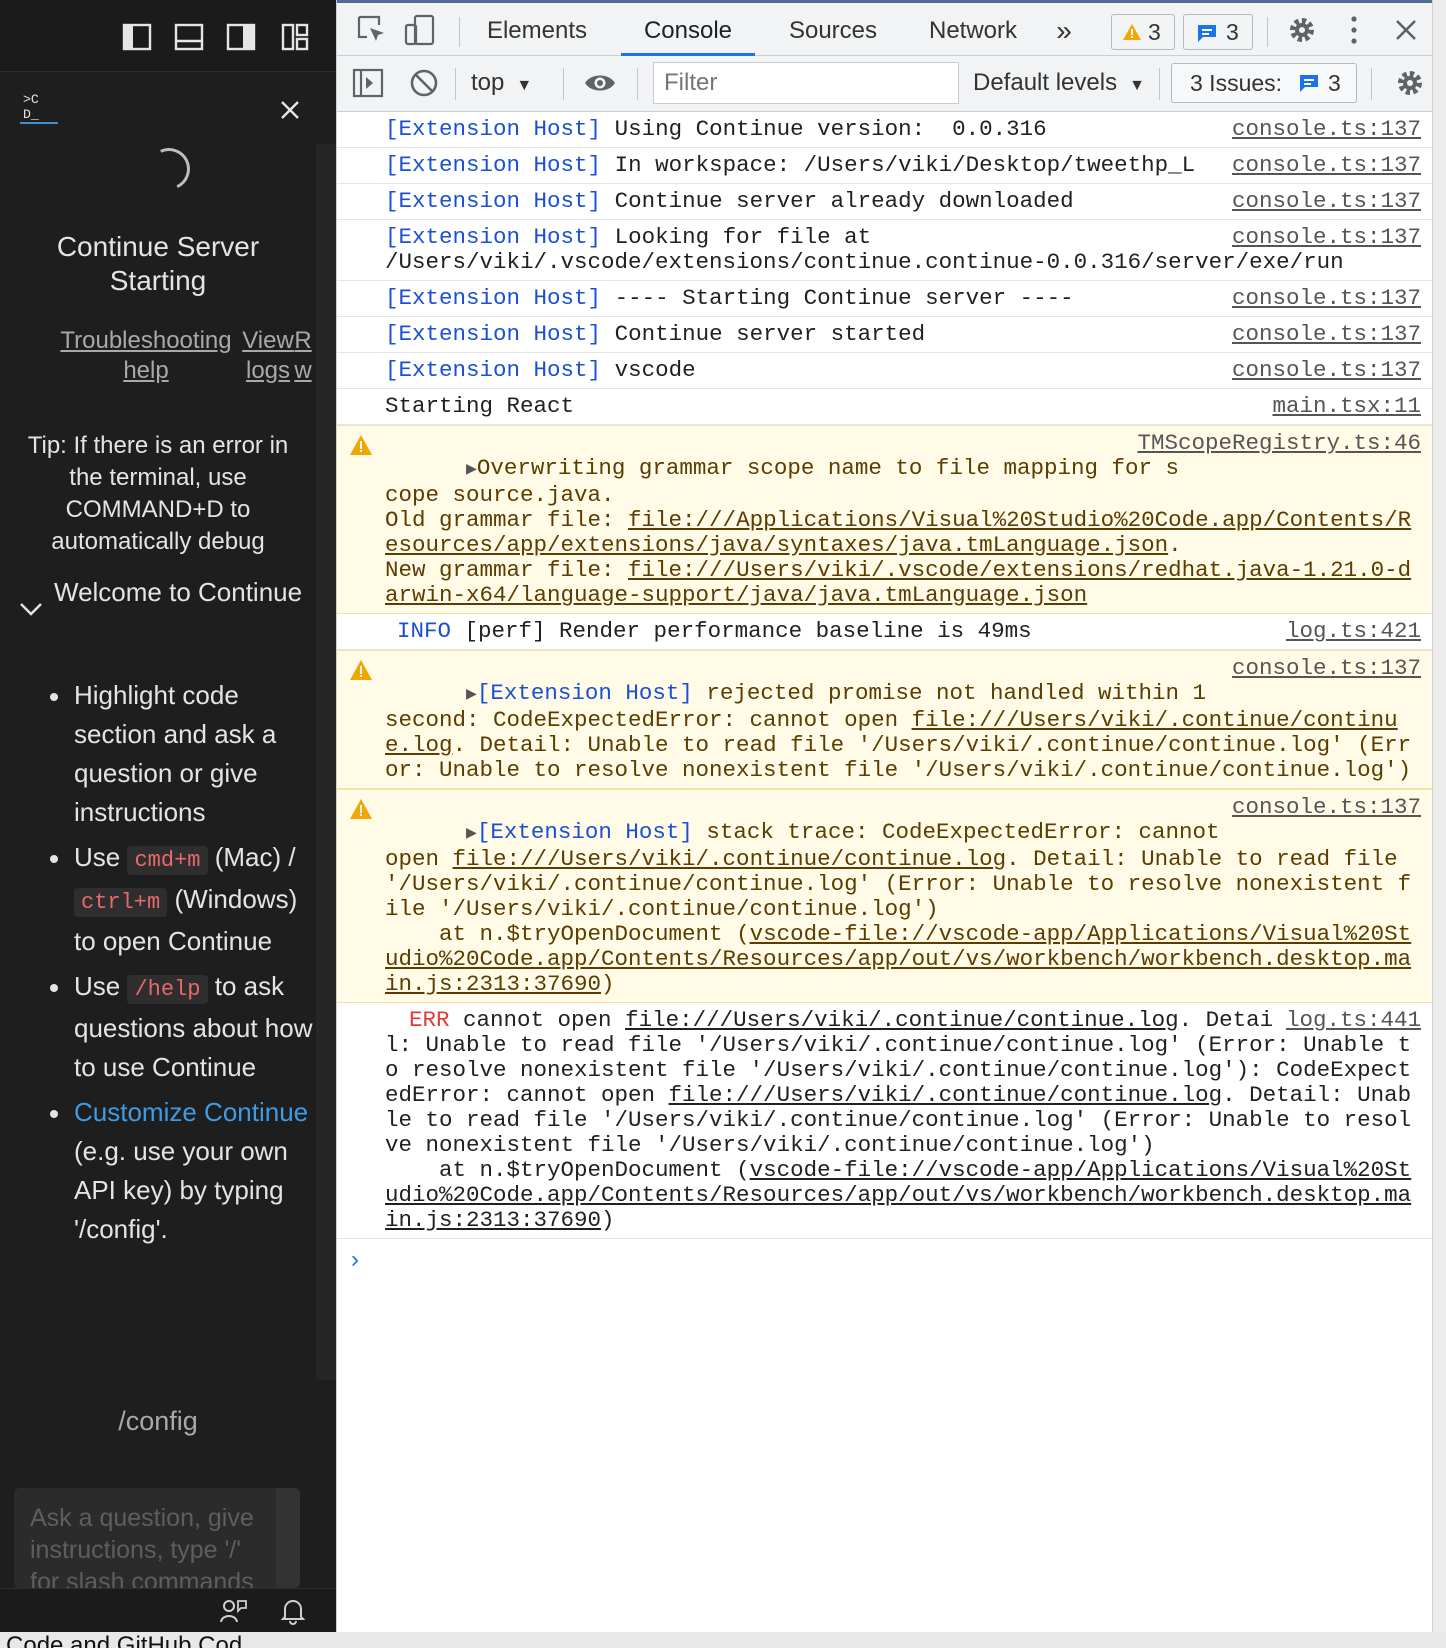 The height and width of the screenshot is (1648, 1446). Describe the element at coordinates (1309, 83) in the screenshot. I see `message-icon` at that location.